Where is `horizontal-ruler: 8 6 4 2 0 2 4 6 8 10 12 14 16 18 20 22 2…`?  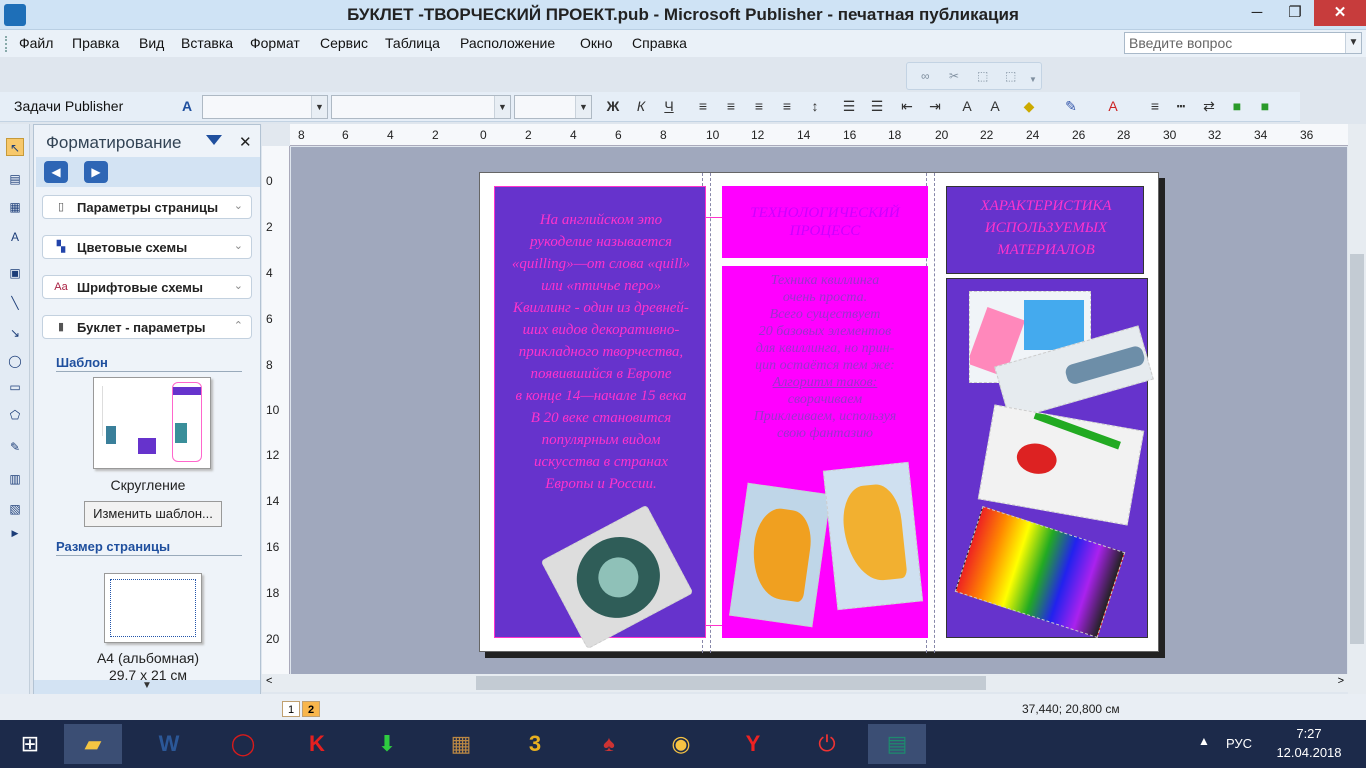
horizontal-ruler: 8 6 4 2 0 2 4 6 8 10 12 14 16 18 20 22 2… is located at coordinates (820, 135).